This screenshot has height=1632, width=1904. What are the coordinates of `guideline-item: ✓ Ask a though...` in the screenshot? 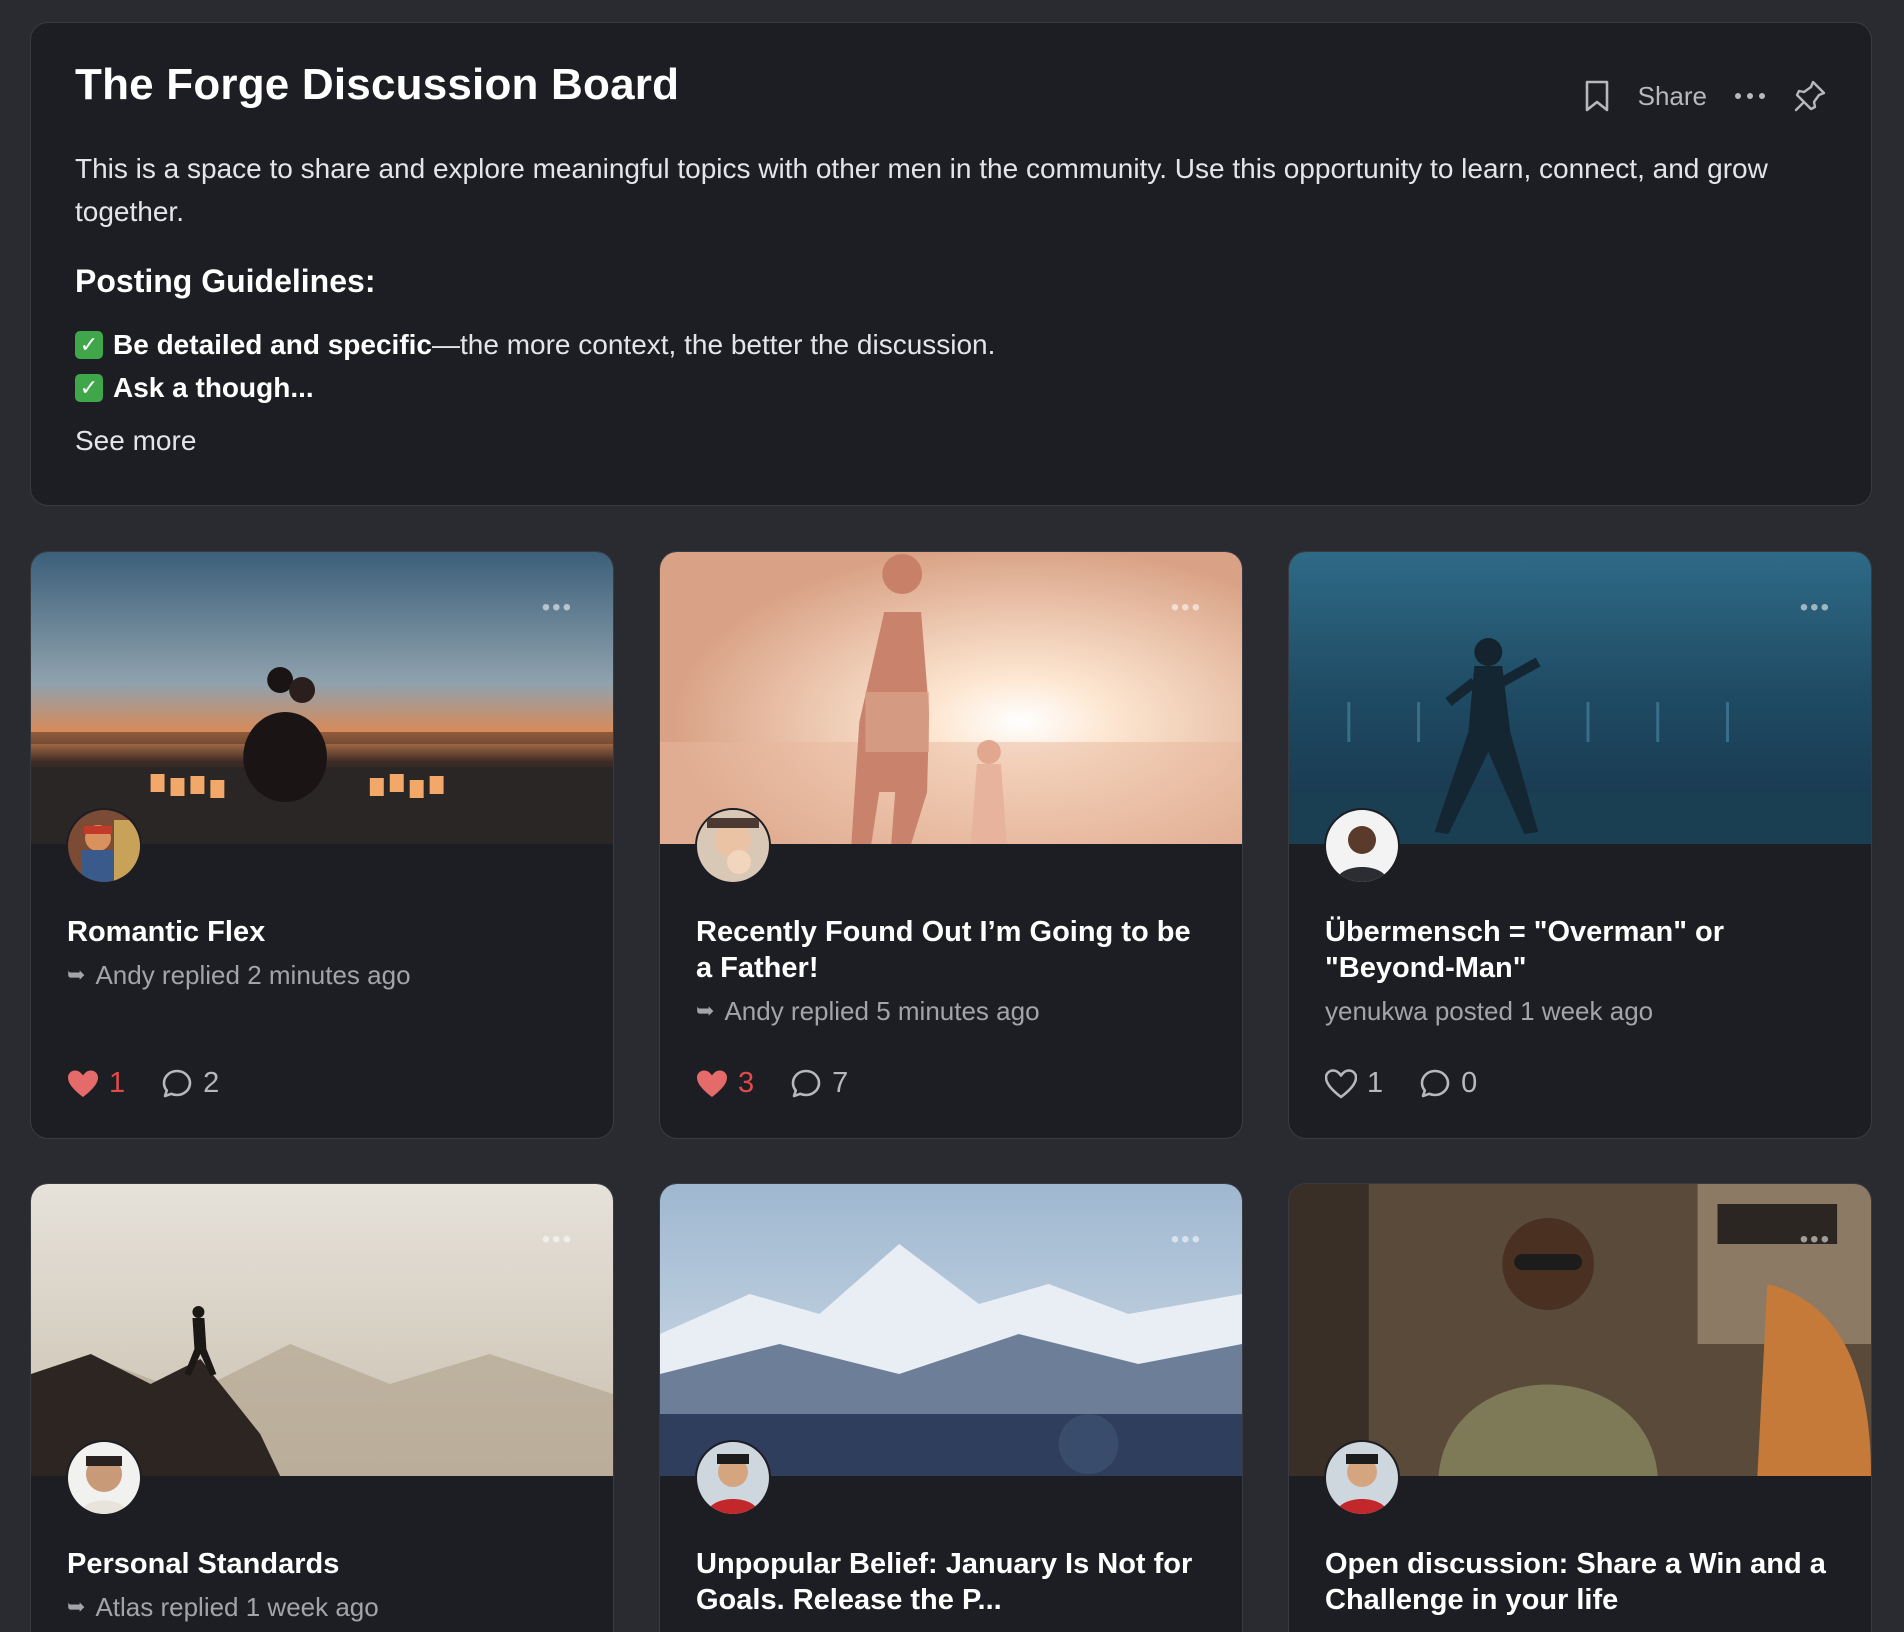 It's located at (951, 387).